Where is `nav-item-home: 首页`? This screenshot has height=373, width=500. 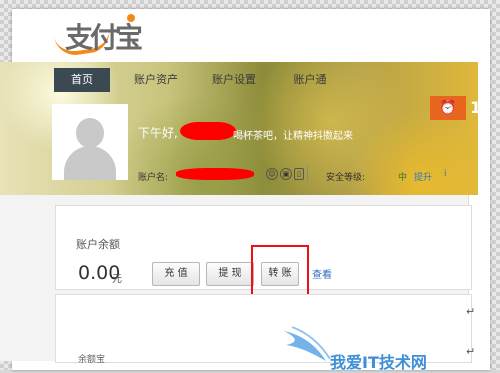
nav-item-home: 首页 is located at coordinates (82, 80).